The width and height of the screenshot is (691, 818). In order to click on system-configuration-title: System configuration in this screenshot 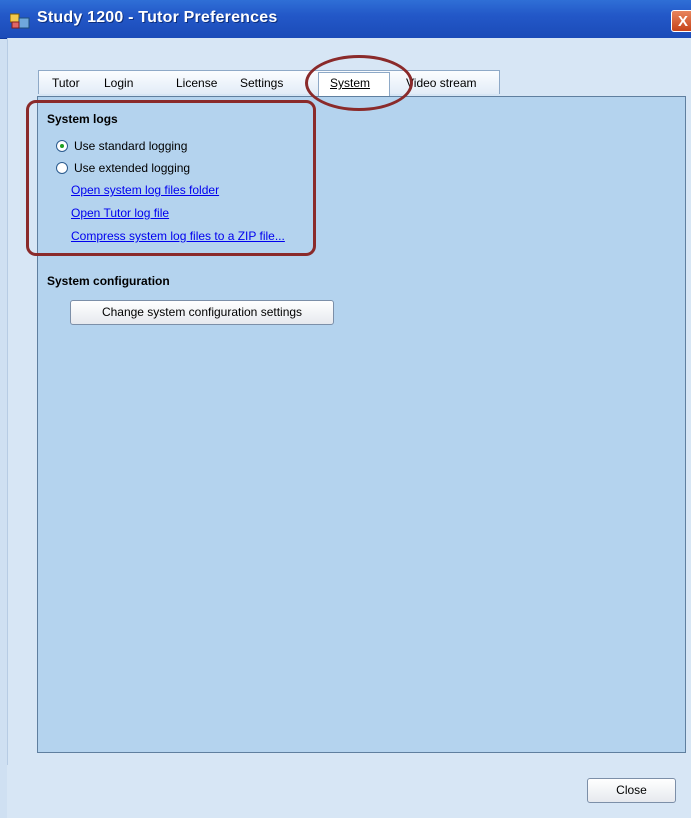, I will do `click(108, 281)`.